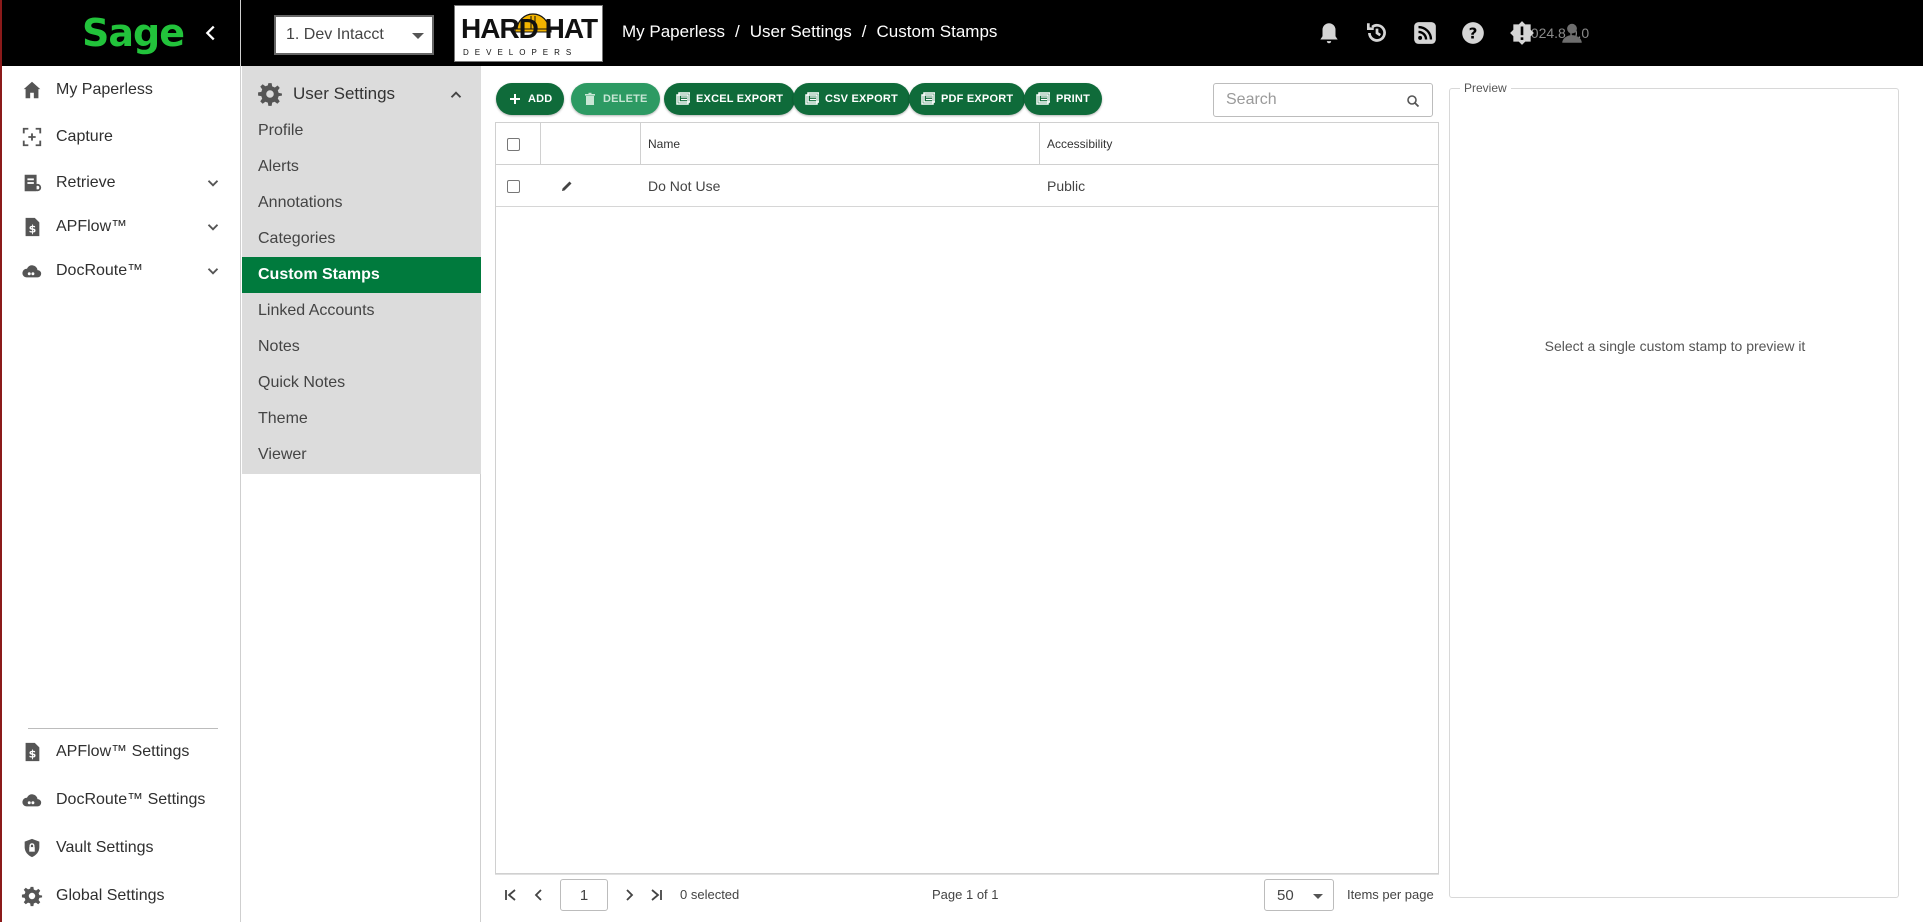  Describe the element at coordinates (683, 99) in the screenshot. I see `export-icon` at that location.